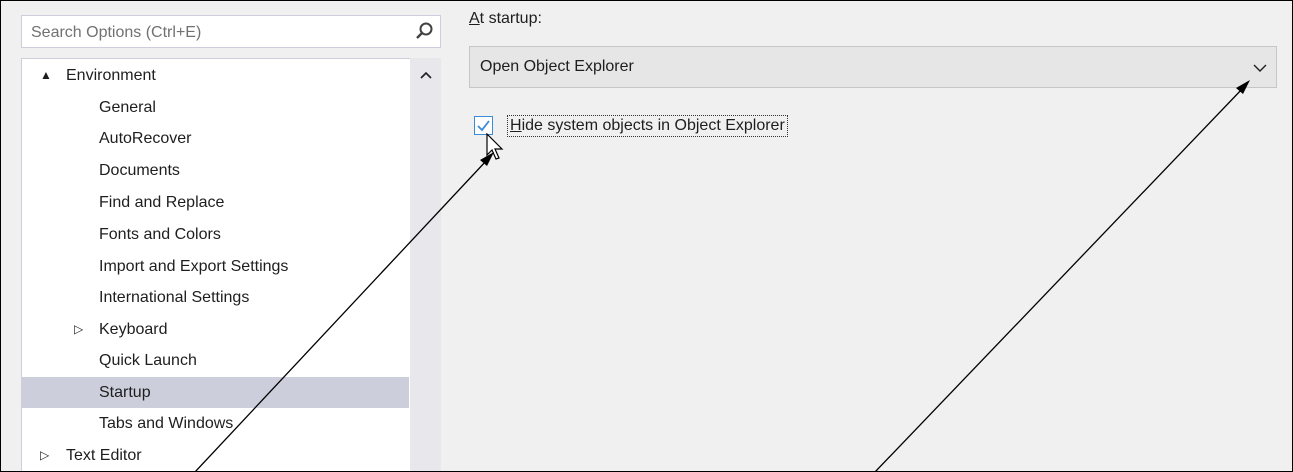 The image size is (1293, 472). I want to click on tree-item-label: Fonts and Colors, so click(160, 234).